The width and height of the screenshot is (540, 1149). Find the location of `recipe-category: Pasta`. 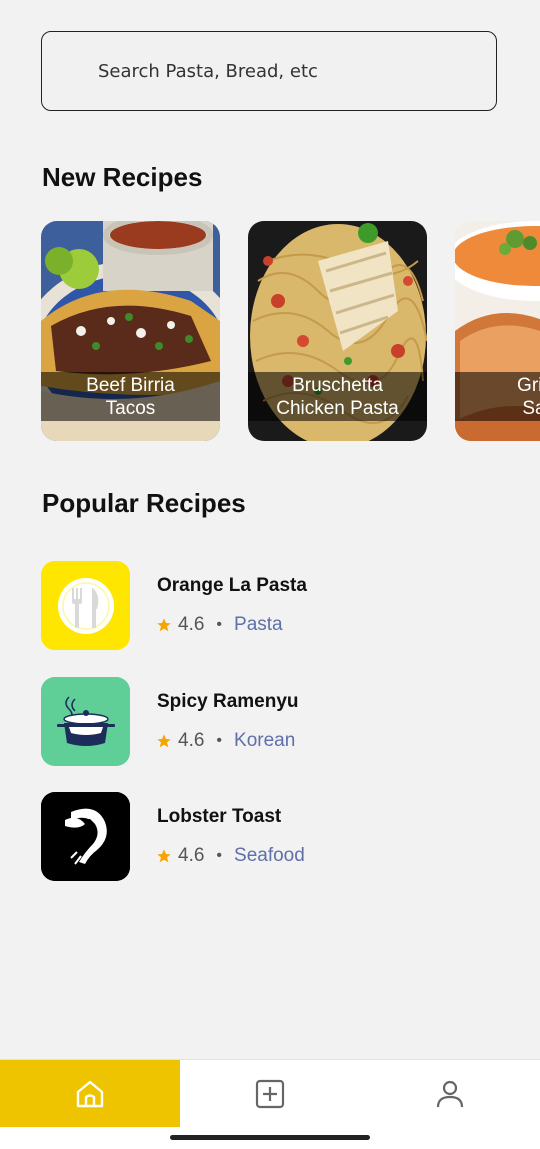

recipe-category: Pasta is located at coordinates (258, 625).